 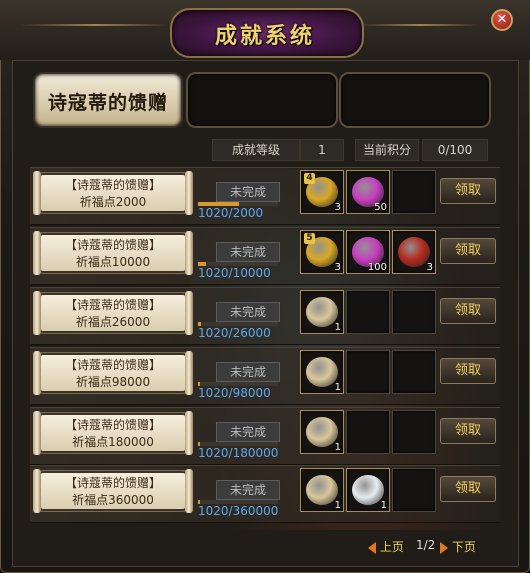 I want to click on points-value: 0/100, so click(x=455, y=150).